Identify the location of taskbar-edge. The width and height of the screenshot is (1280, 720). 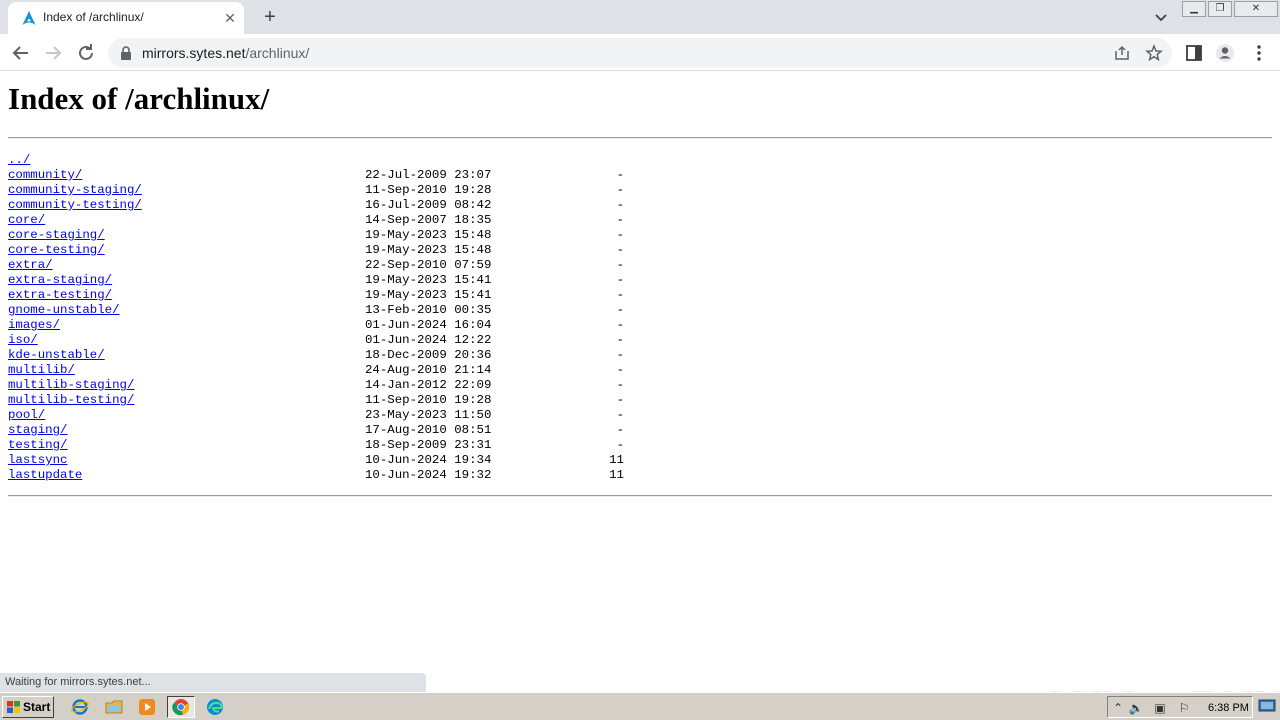
(215, 707).